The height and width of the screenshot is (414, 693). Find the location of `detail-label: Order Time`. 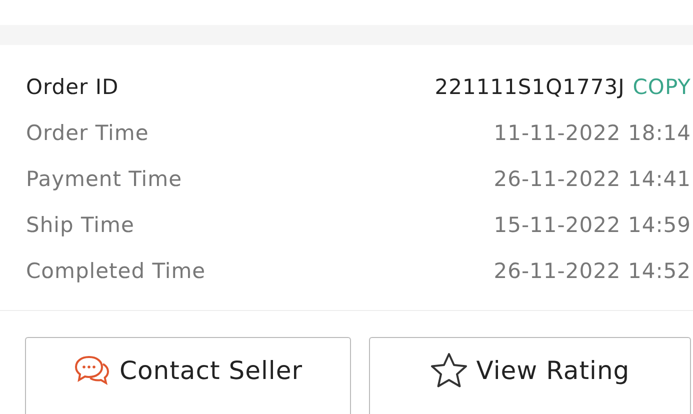

detail-label: Order Time is located at coordinates (88, 133).